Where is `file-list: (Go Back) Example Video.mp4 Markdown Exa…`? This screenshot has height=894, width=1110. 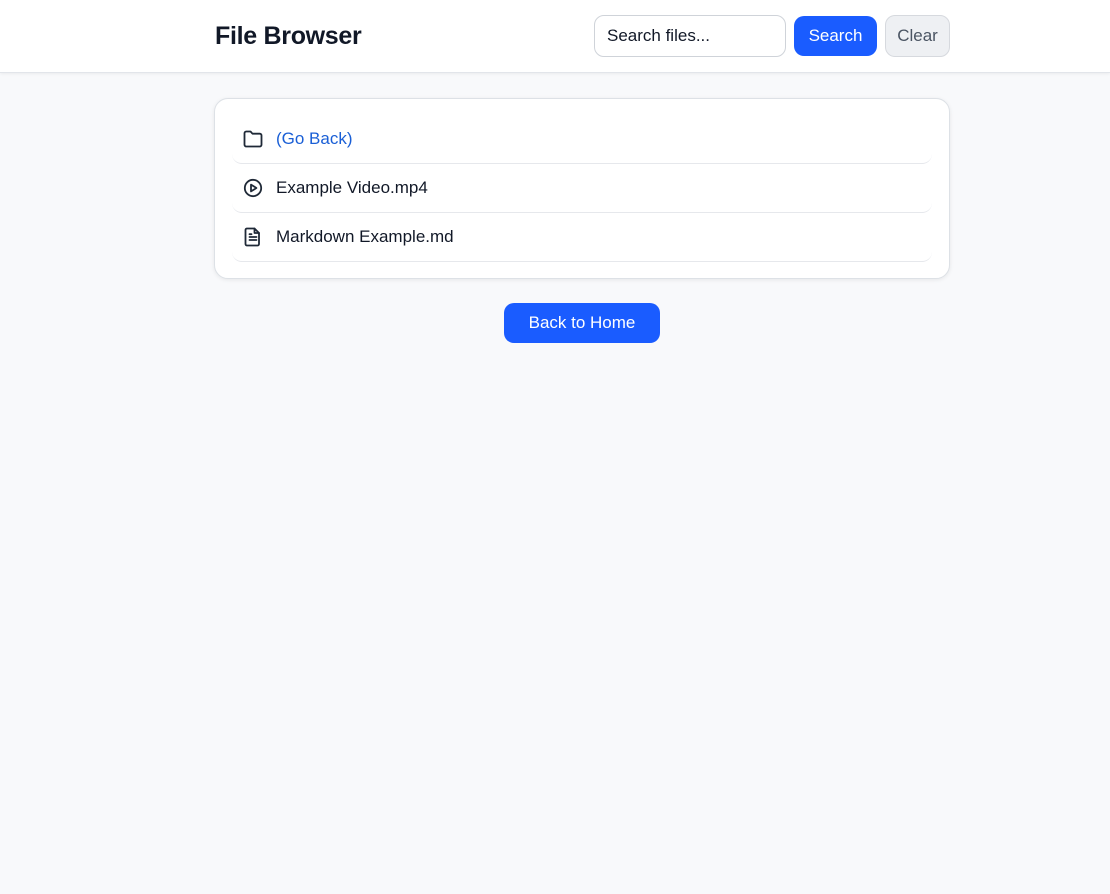 file-list: (Go Back) Example Video.mp4 Markdown Exa… is located at coordinates (582, 188).